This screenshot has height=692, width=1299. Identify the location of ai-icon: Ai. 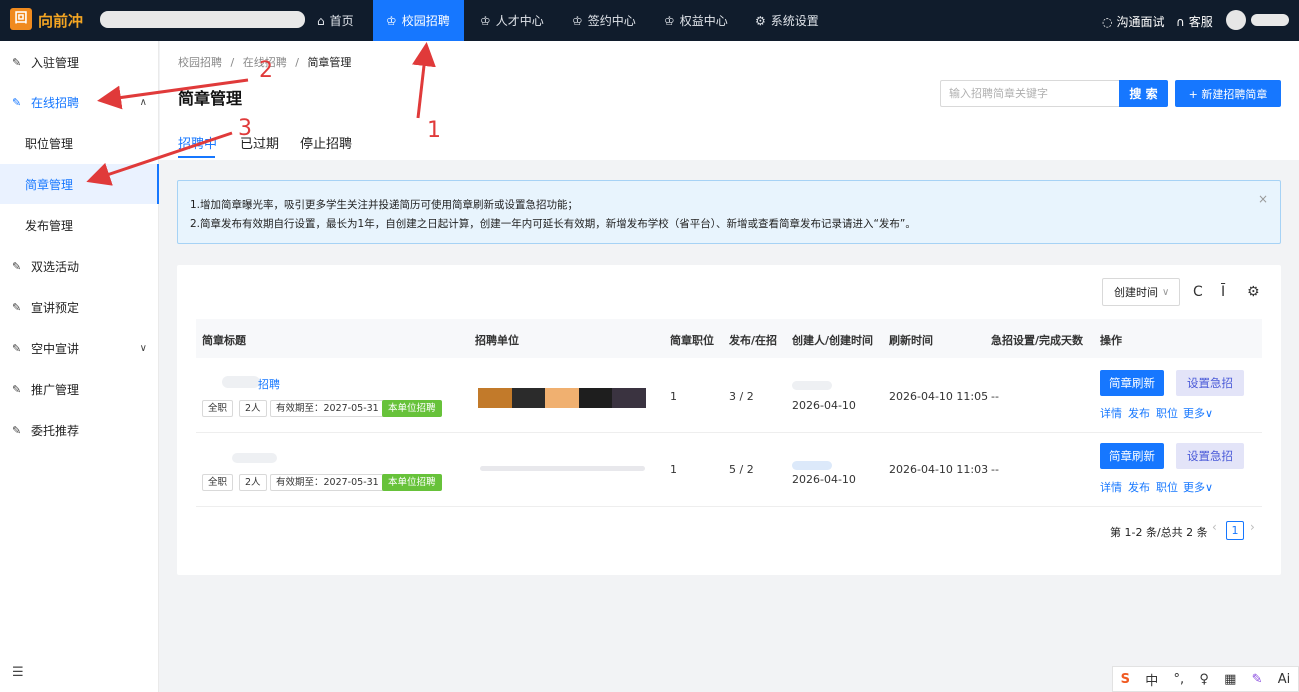
(1284, 679).